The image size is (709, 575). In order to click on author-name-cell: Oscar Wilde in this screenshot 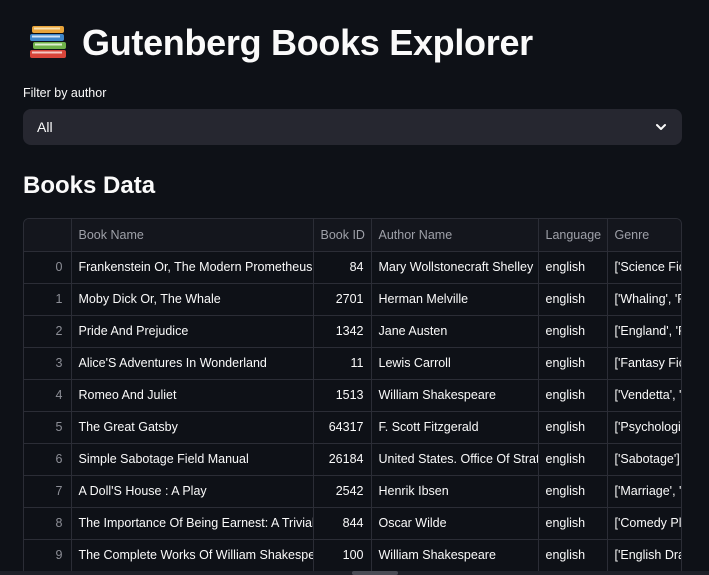, I will do `click(455, 523)`.